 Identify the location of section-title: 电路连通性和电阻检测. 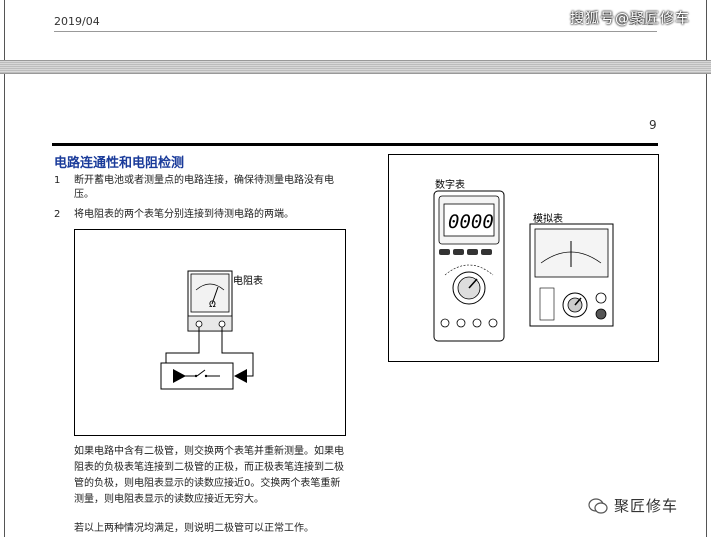
(119, 163).